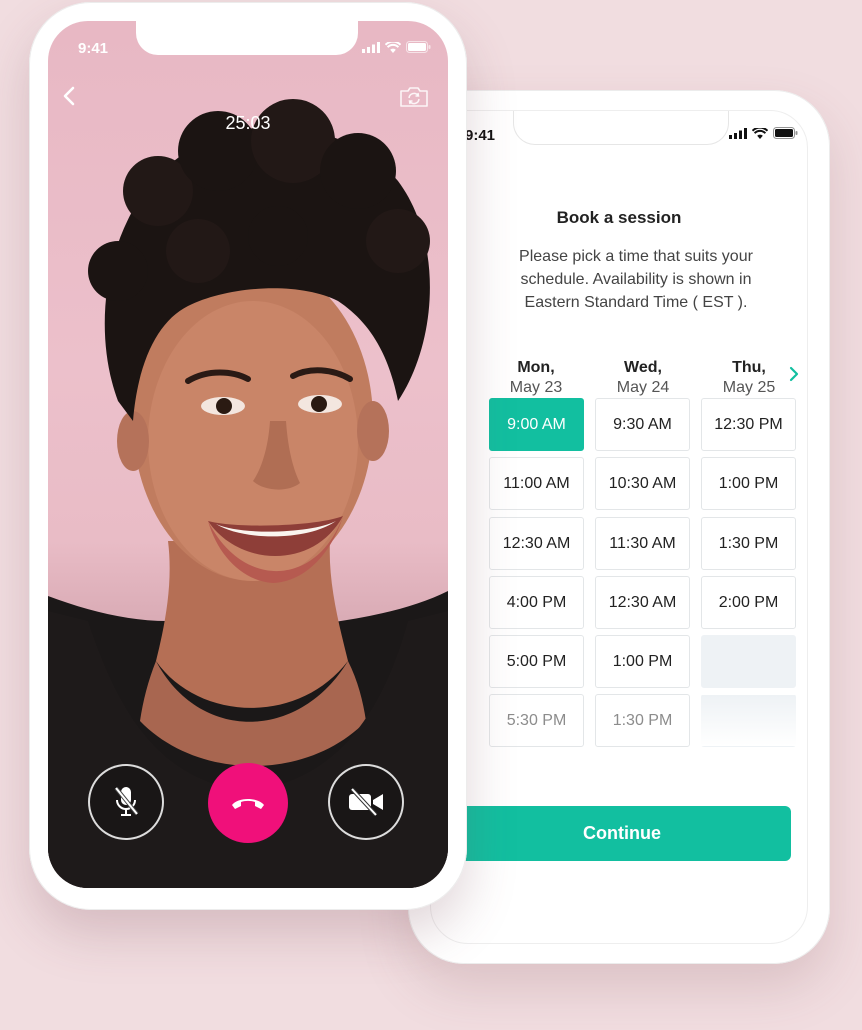 The image size is (862, 1030). Describe the element at coordinates (749, 378) in the screenshot. I see `day-column-header: Thu, May 25` at that location.